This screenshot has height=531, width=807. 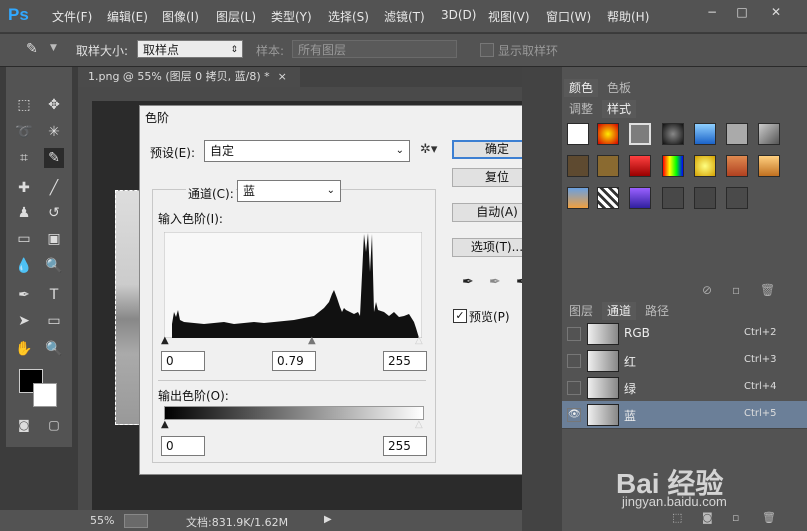 I want to click on gradient-tool-icon: ▣, so click(x=54, y=239).